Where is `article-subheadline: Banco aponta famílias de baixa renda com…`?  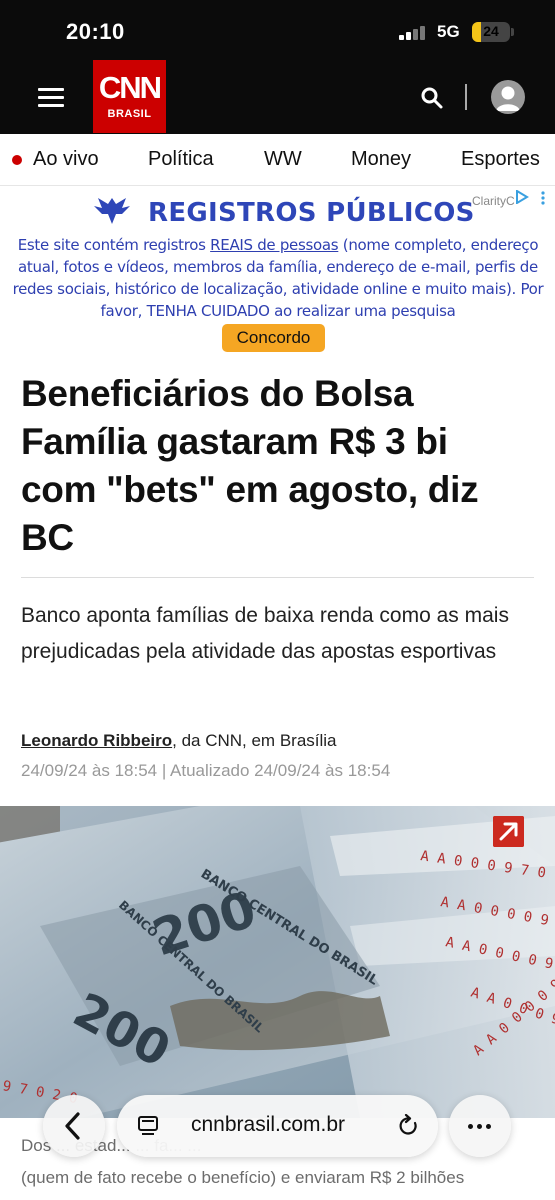 article-subheadline: Banco aponta famílias de baixa renda com… is located at coordinates (265, 633).